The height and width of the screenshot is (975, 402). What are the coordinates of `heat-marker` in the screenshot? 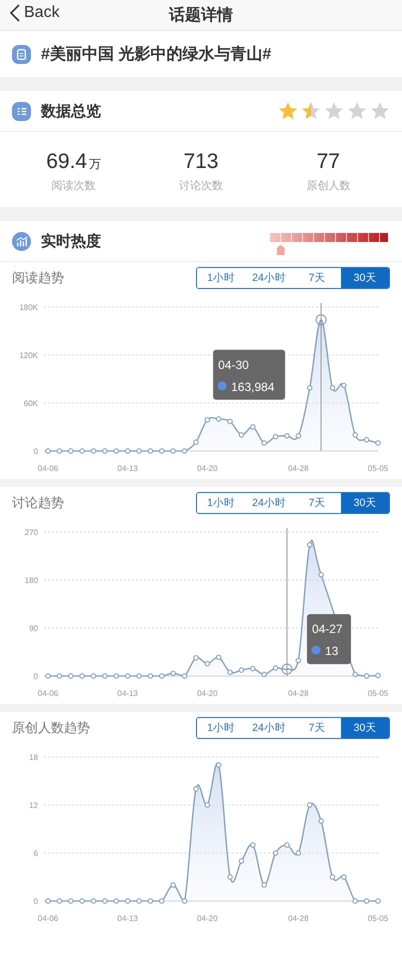 It's located at (280, 250).